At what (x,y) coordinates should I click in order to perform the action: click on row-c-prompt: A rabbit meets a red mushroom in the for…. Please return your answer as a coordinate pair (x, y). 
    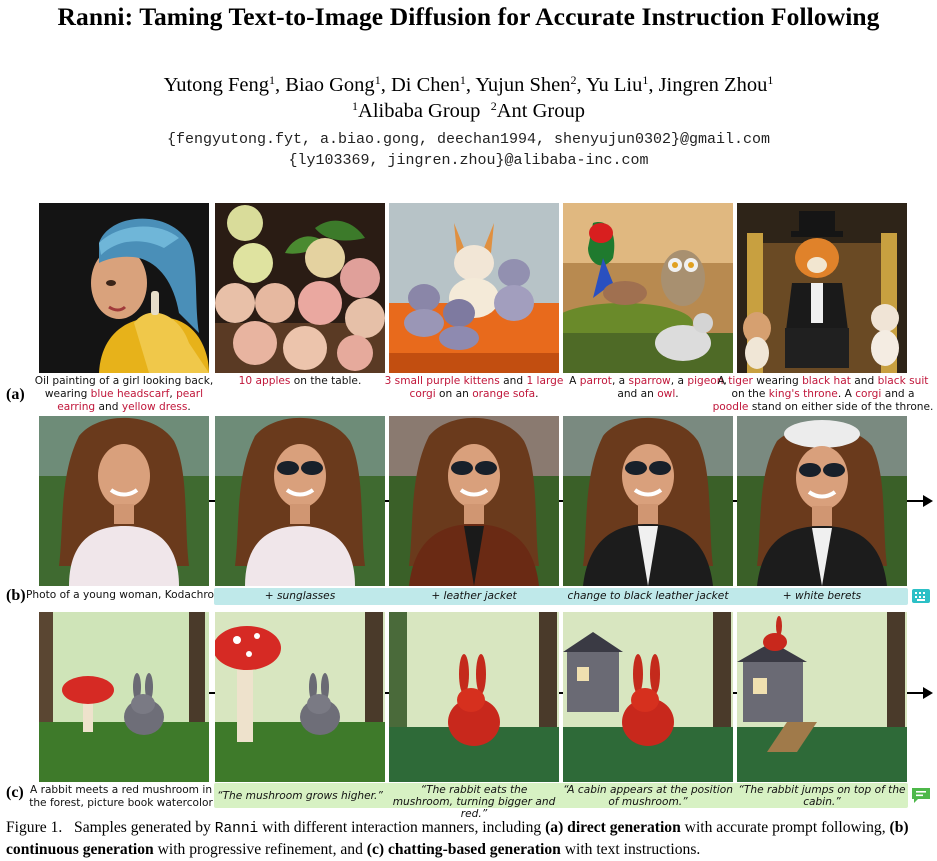
    Looking at the image, I should click on (121, 796).